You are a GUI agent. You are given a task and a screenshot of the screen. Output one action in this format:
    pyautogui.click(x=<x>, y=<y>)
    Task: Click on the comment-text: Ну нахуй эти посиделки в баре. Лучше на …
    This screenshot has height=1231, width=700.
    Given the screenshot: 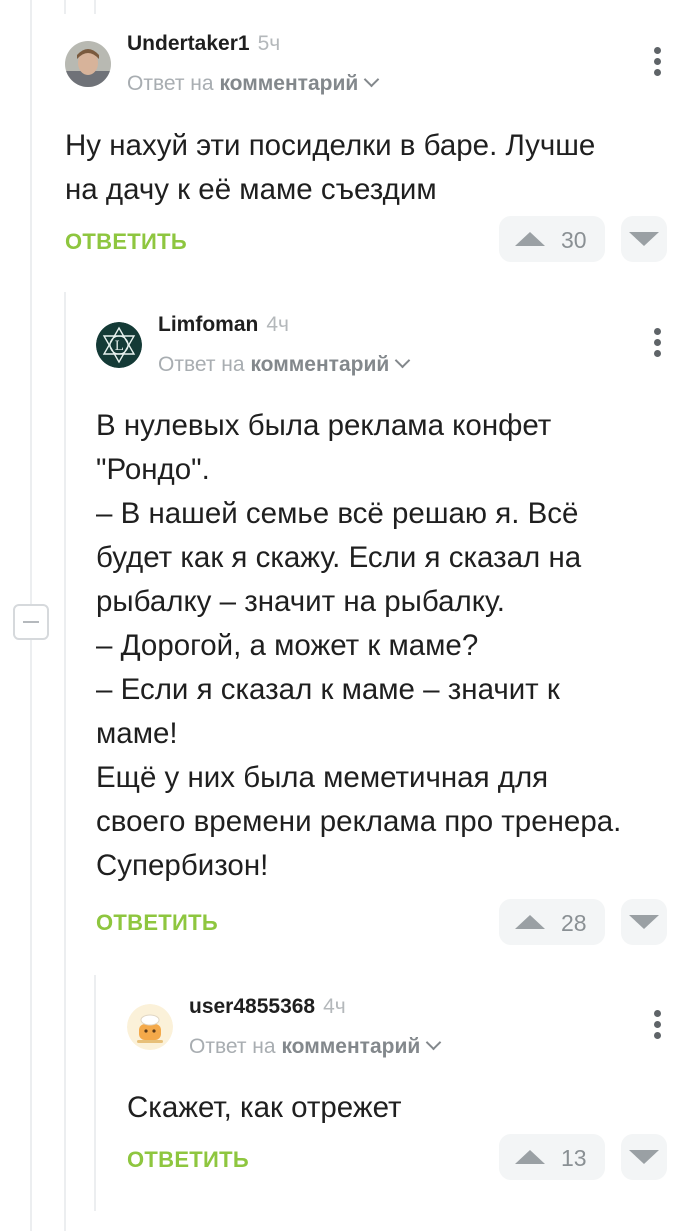 What is the action you would take?
    pyautogui.click(x=330, y=167)
    